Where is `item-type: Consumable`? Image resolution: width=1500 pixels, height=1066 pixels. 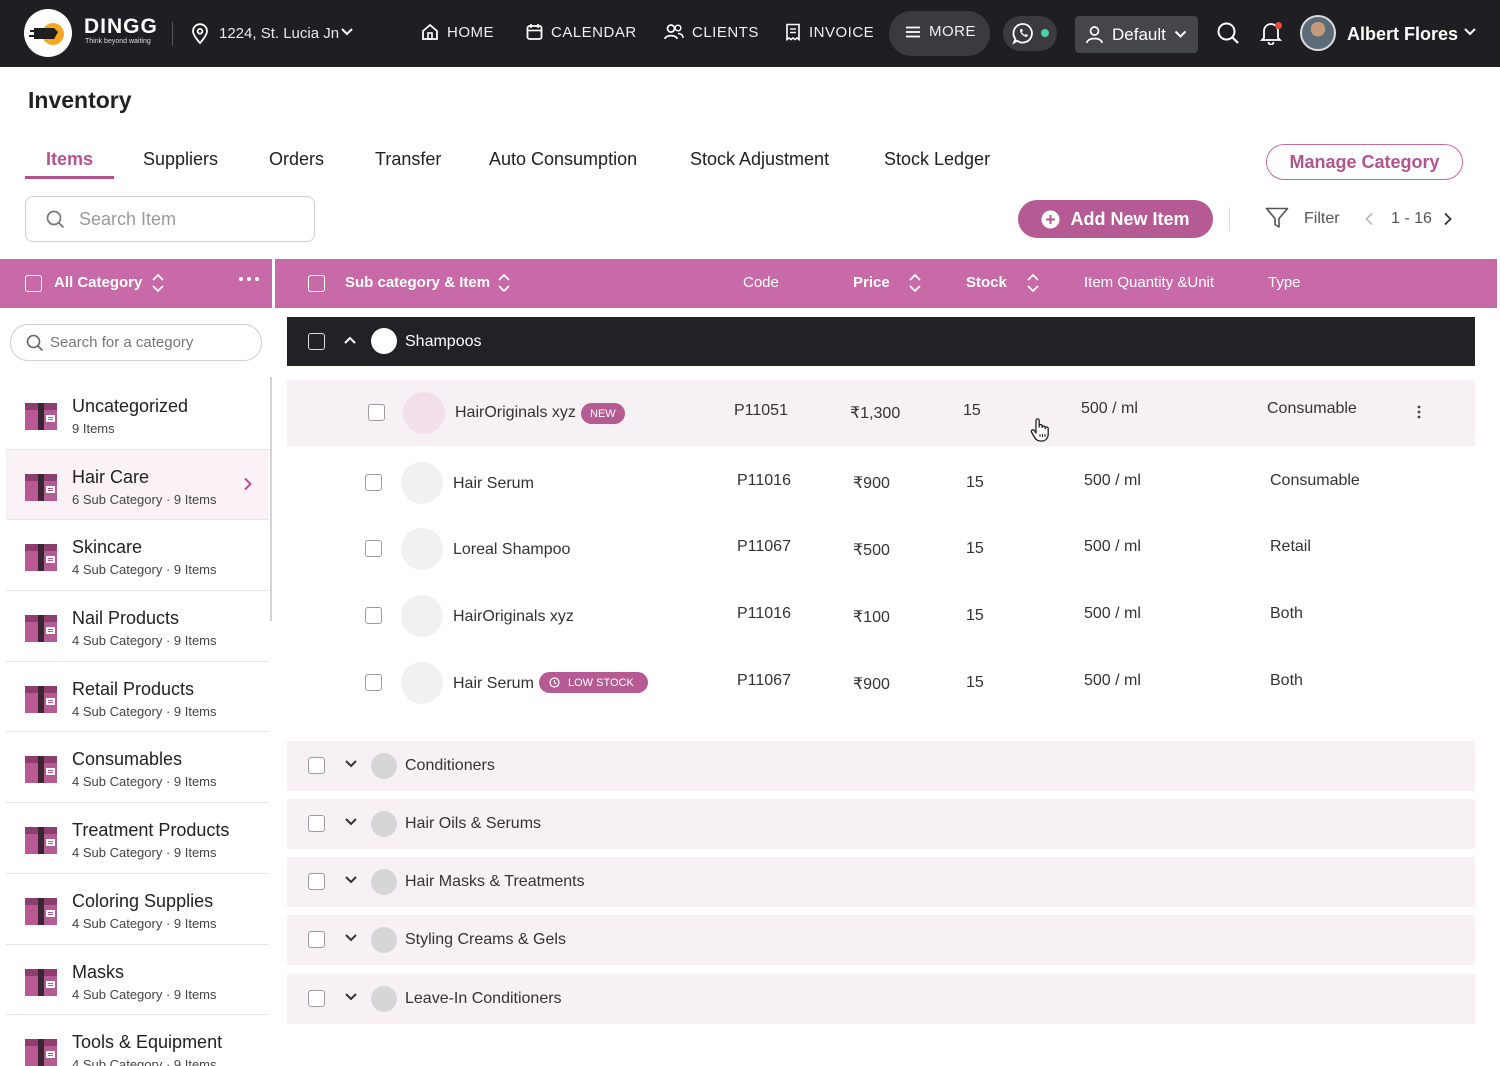
item-type: Consumable is located at coordinates (1315, 481).